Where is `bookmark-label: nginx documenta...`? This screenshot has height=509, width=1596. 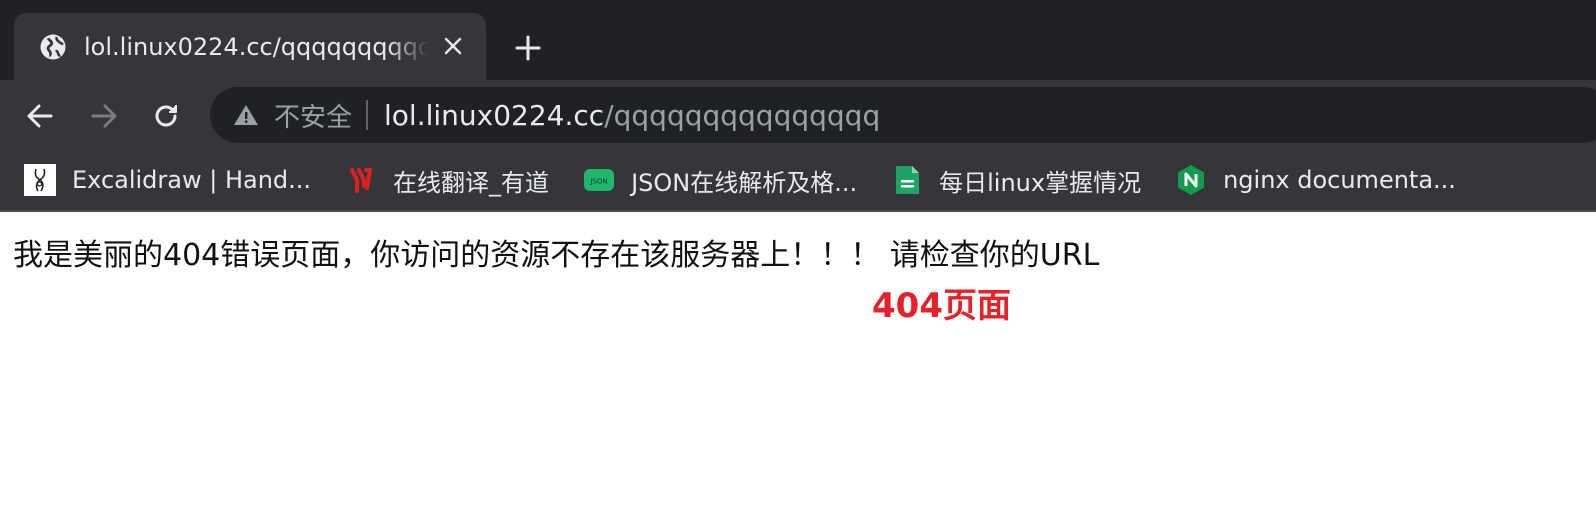
bookmark-label: nginx documenta... is located at coordinates (1339, 180).